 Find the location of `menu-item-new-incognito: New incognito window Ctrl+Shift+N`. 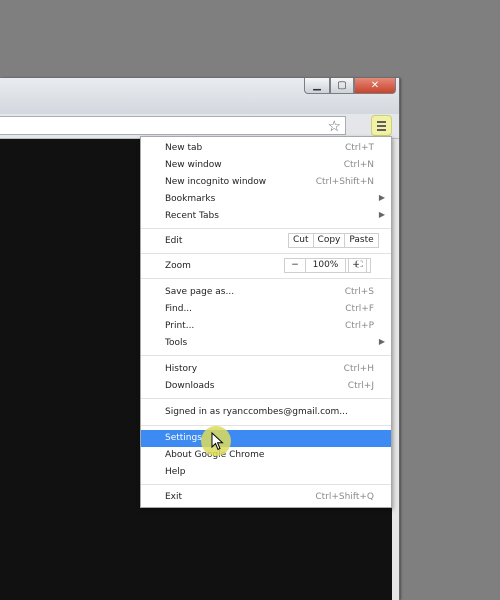

menu-item-new-incognito: New incognito window Ctrl+Shift+N is located at coordinates (266, 182).